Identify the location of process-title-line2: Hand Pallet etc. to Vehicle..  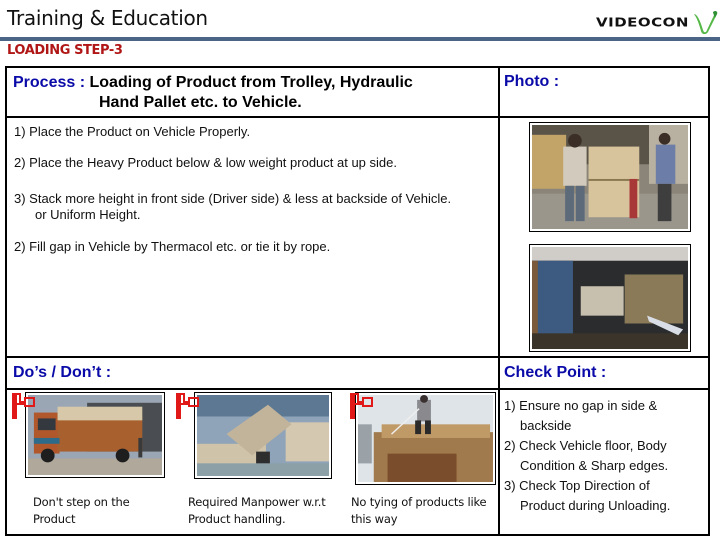
(200, 102).